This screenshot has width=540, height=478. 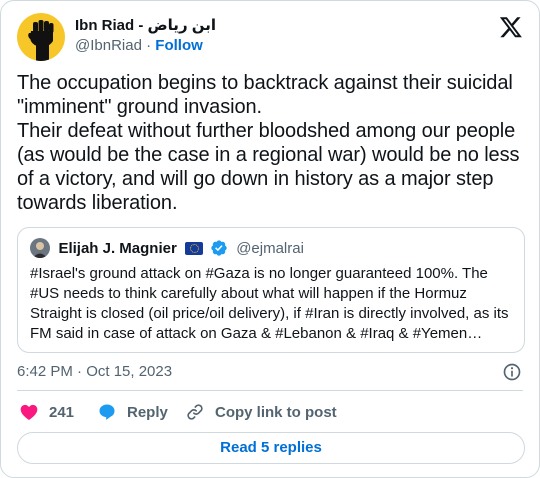 What do you see at coordinates (108, 45) in the screenshot?
I see `author-handle: @IbnRiad` at bounding box center [108, 45].